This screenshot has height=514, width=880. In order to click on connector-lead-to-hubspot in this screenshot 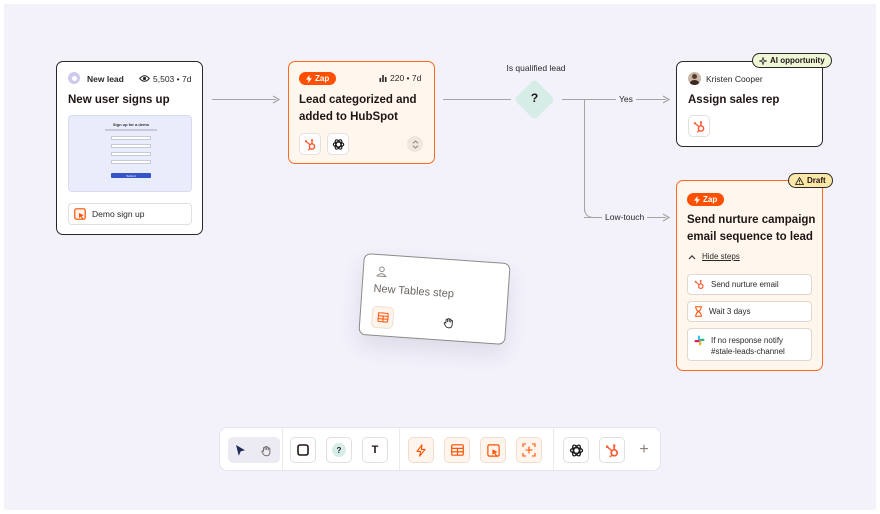, I will do `click(244, 99)`.